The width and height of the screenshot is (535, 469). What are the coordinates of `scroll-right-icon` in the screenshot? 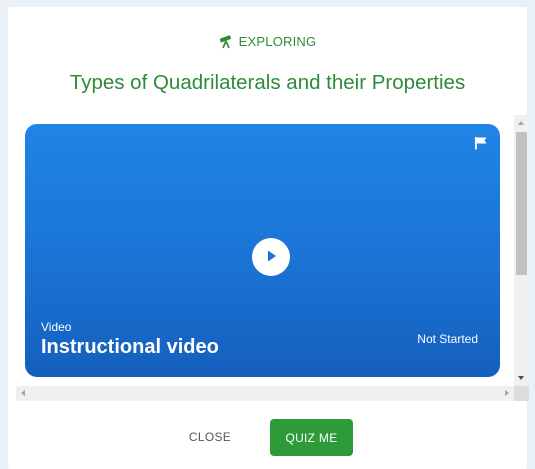 It's located at (507, 393).